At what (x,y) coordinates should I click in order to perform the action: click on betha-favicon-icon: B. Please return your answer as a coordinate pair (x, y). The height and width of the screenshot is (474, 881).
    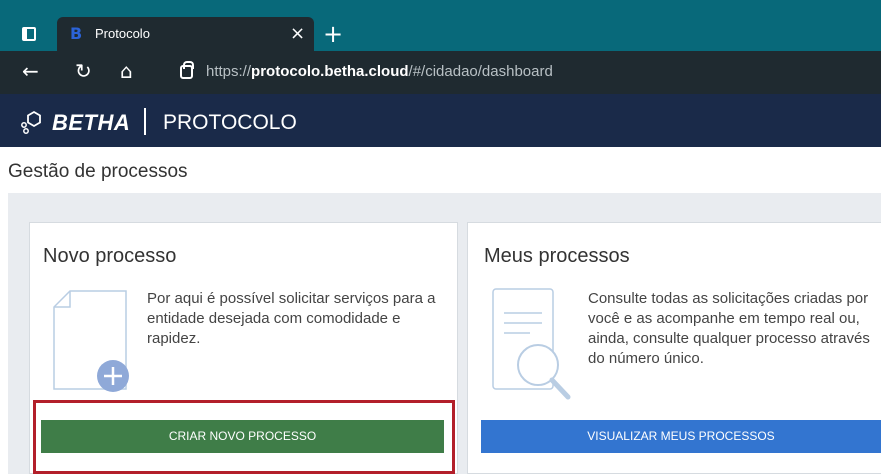
    Looking at the image, I should click on (76, 33).